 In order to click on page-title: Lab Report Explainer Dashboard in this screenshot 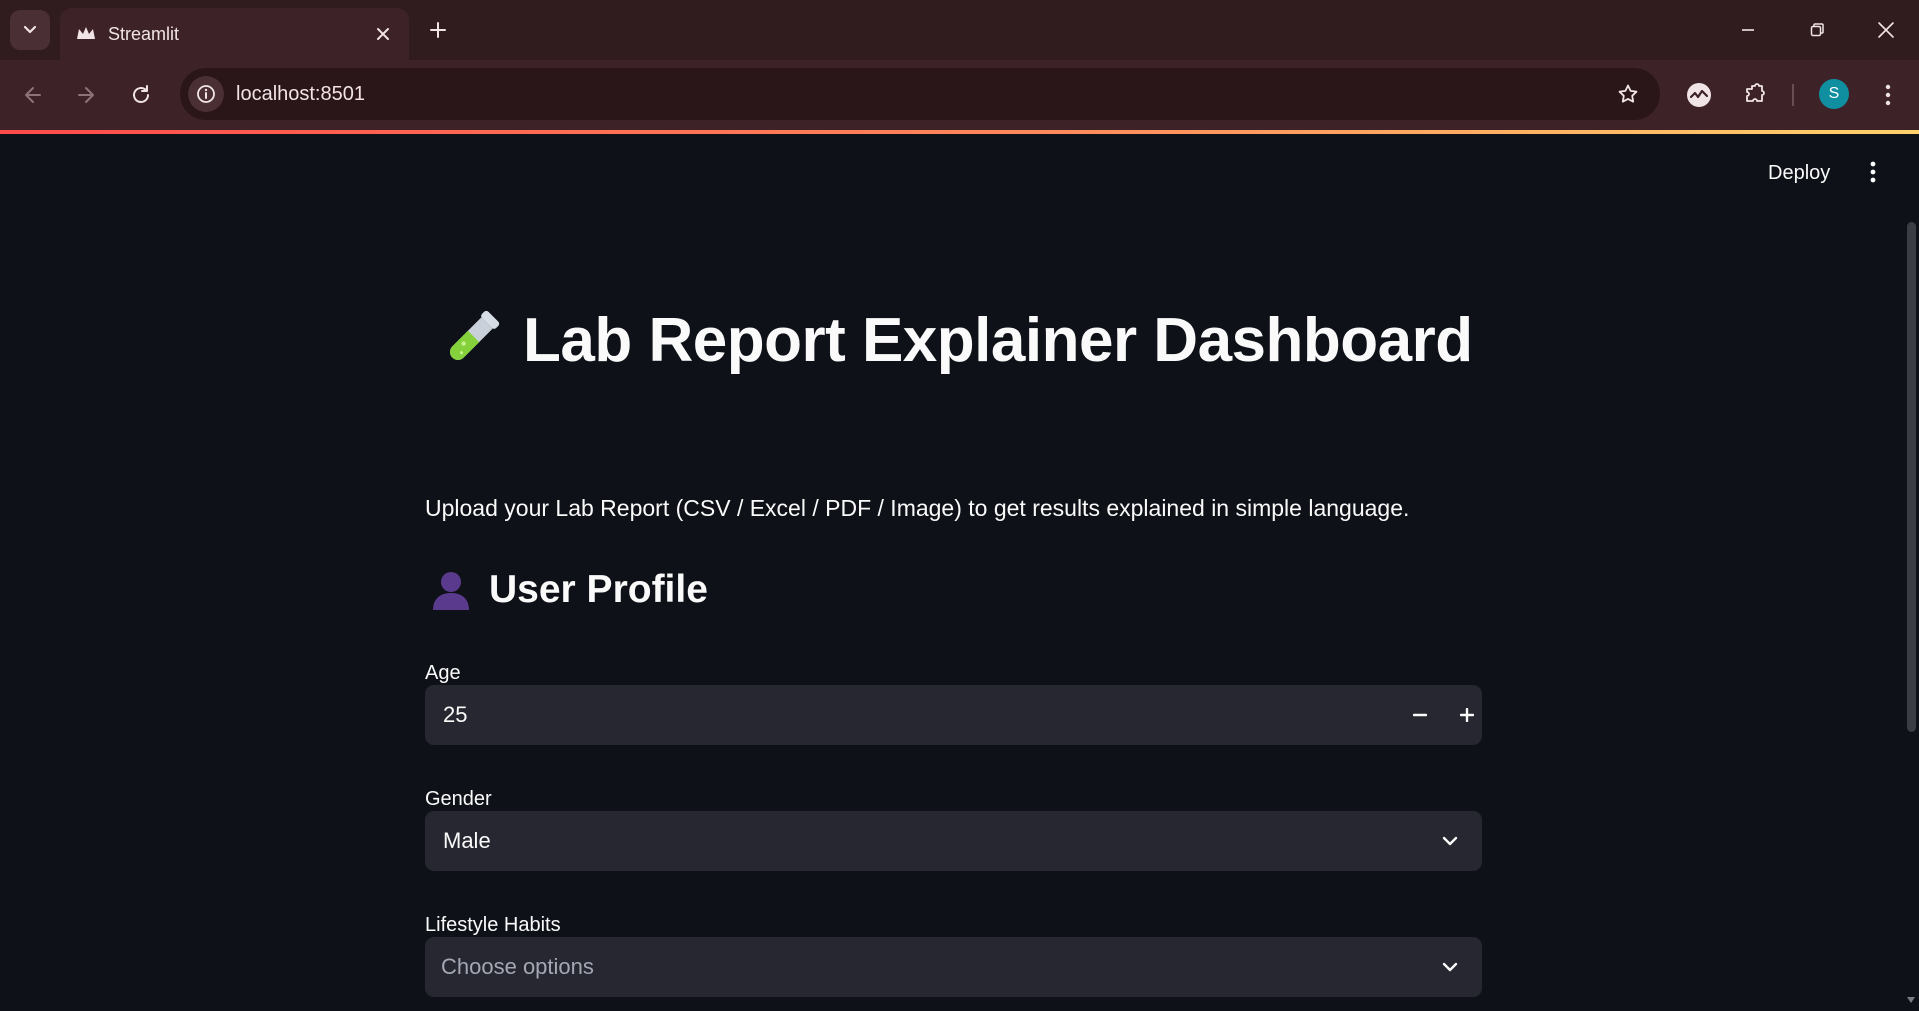, I will do `click(954, 340)`.